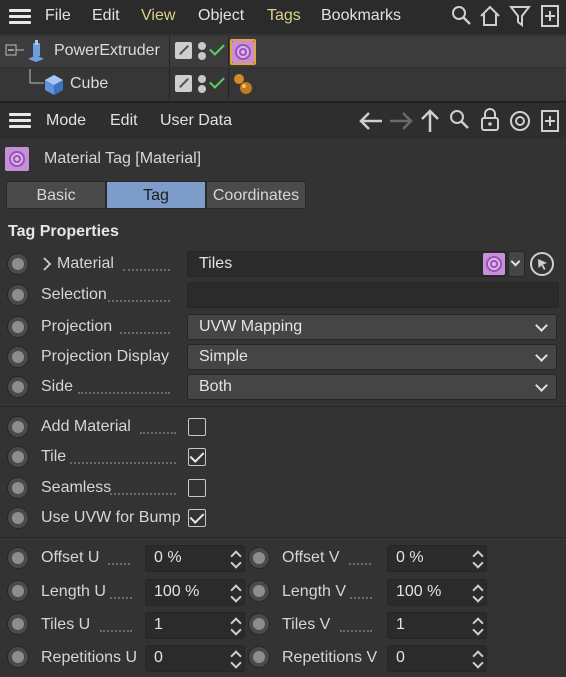 The width and height of the screenshot is (566, 677). What do you see at coordinates (66, 121) in the screenshot?
I see `am-menu-mode: Mode` at bounding box center [66, 121].